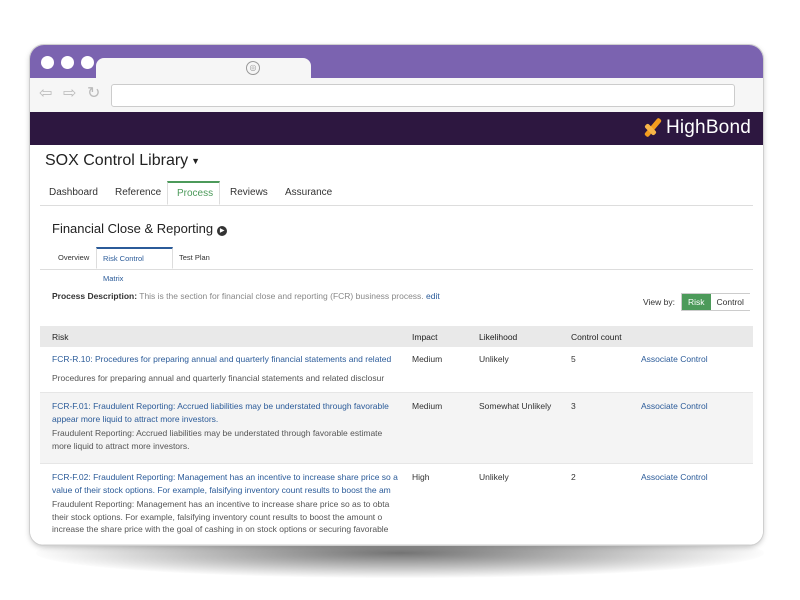 The height and width of the screenshot is (600, 800). I want to click on view-by-segmented-control: Risk Control, so click(715, 302).